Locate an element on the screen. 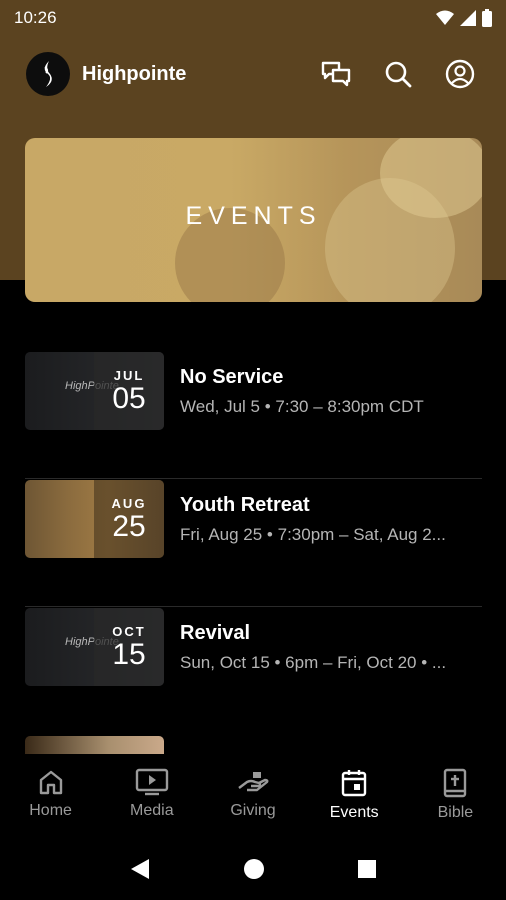 Image resolution: width=506 pixels, height=900 pixels. home-circle-icon is located at coordinates (254, 869).